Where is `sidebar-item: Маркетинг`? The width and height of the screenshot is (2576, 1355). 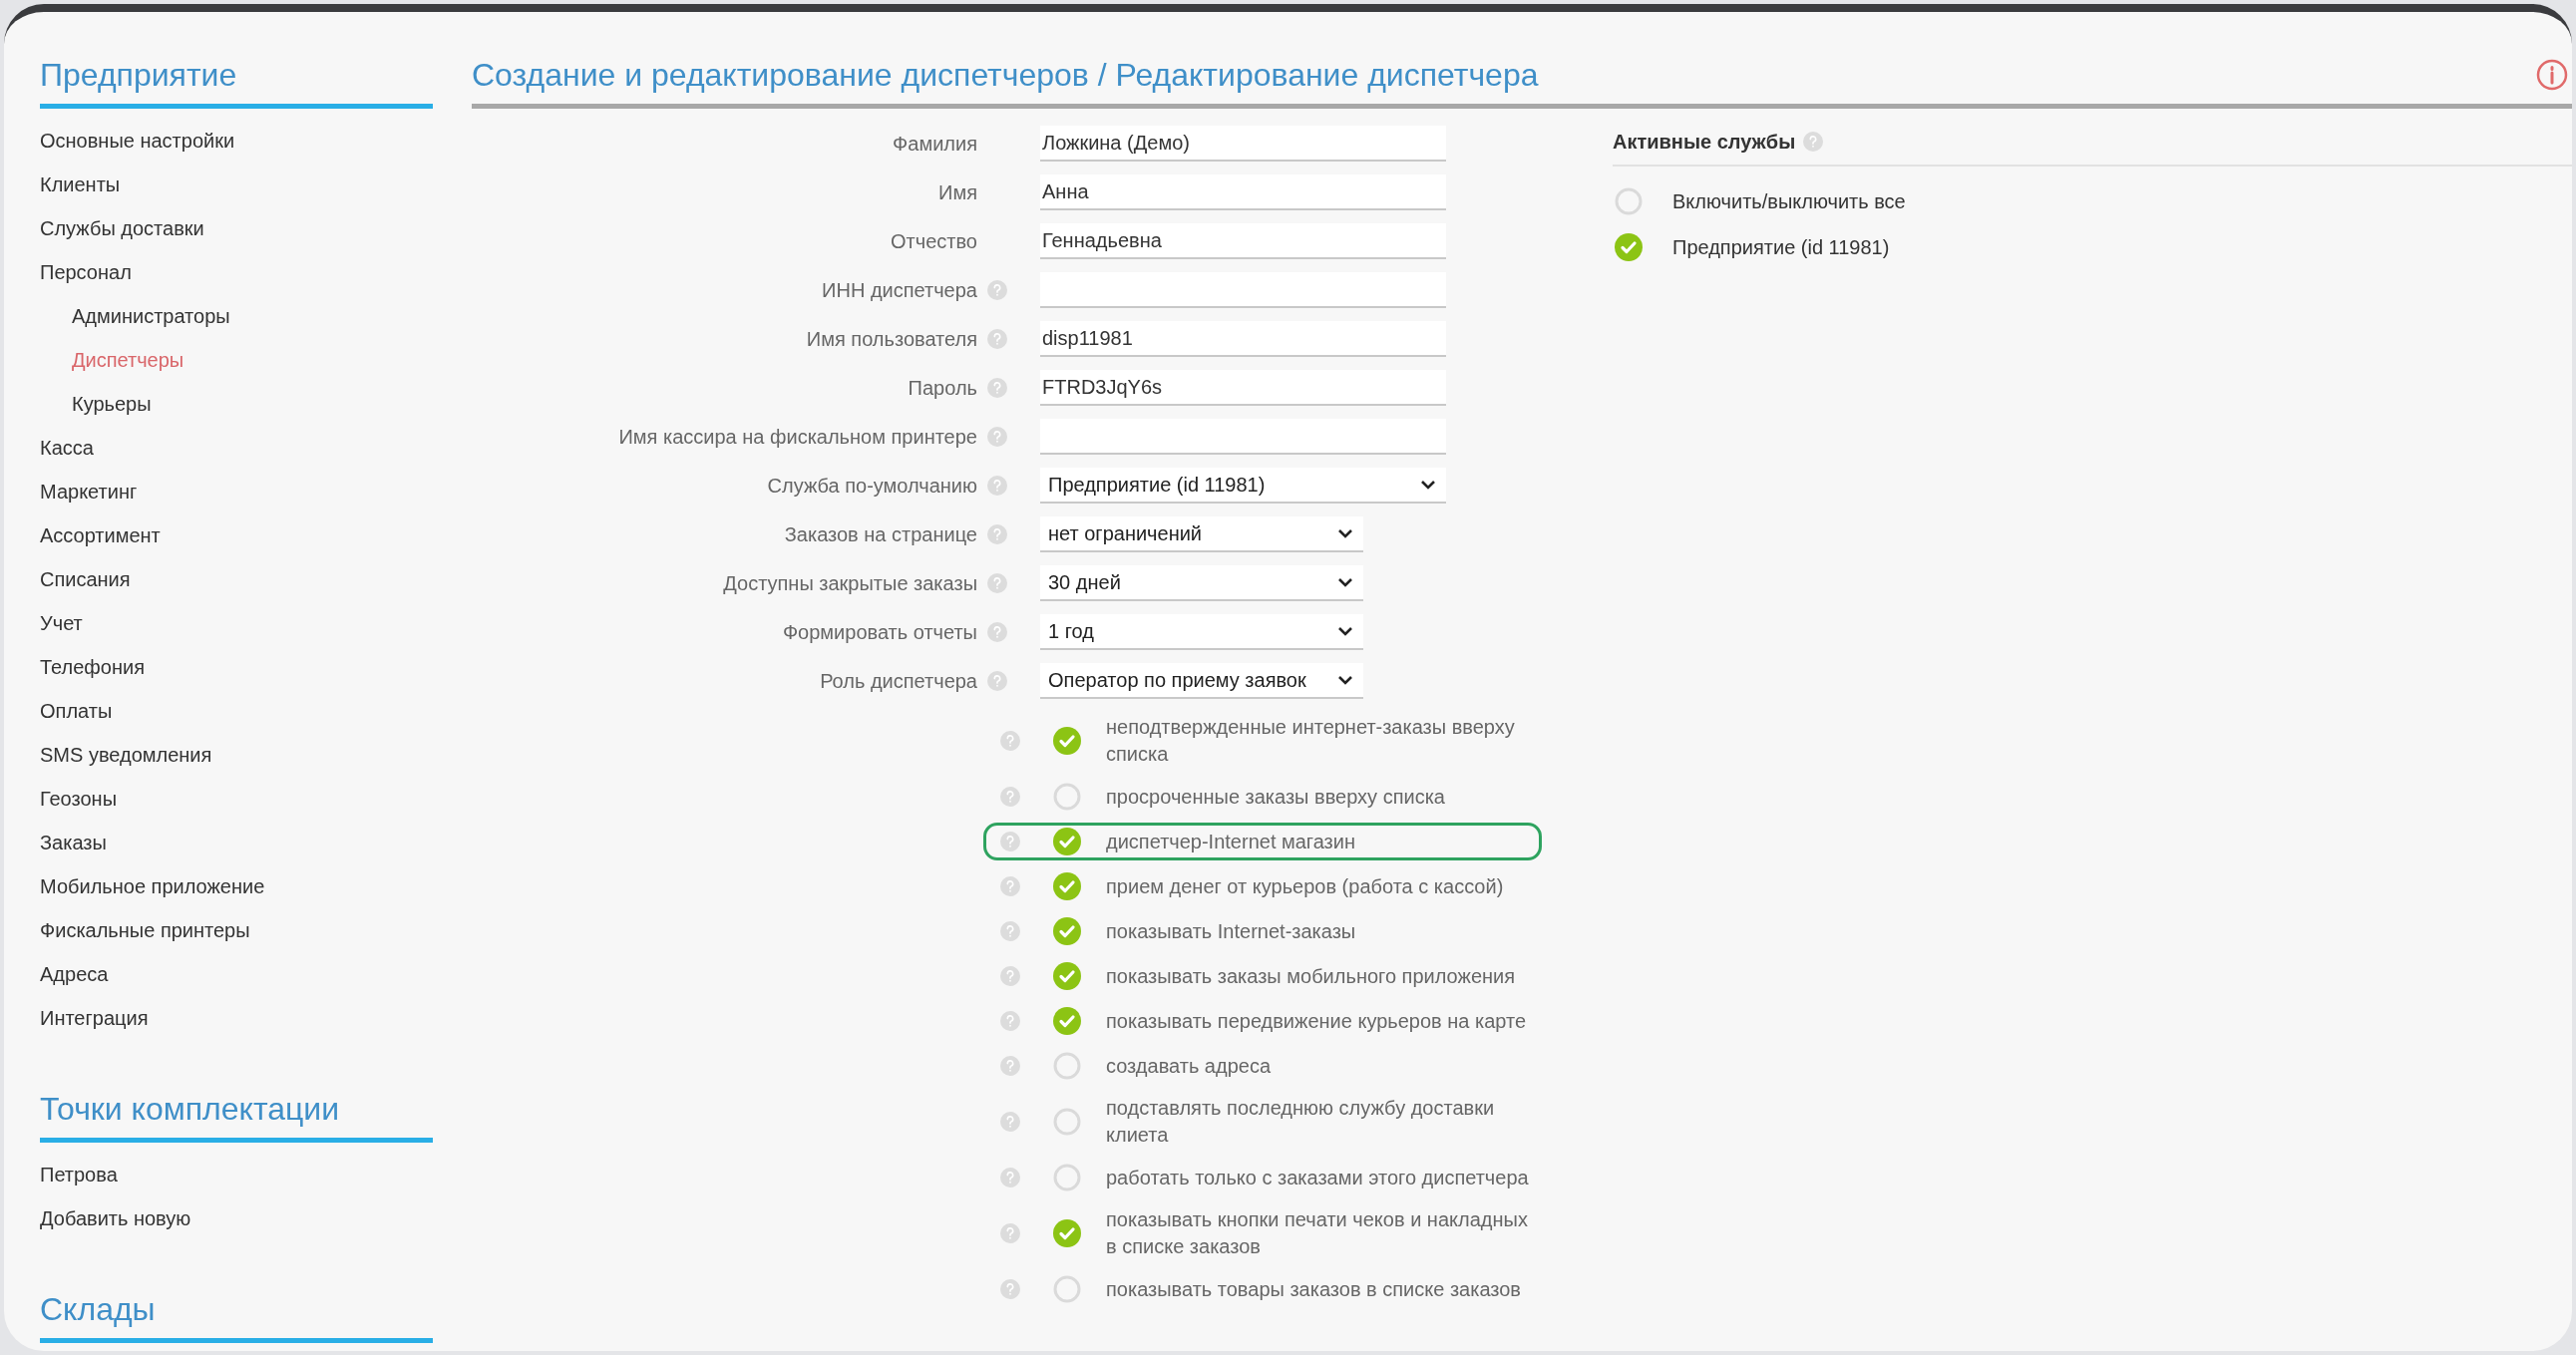
sidebar-item: Маркетинг is located at coordinates (89, 491).